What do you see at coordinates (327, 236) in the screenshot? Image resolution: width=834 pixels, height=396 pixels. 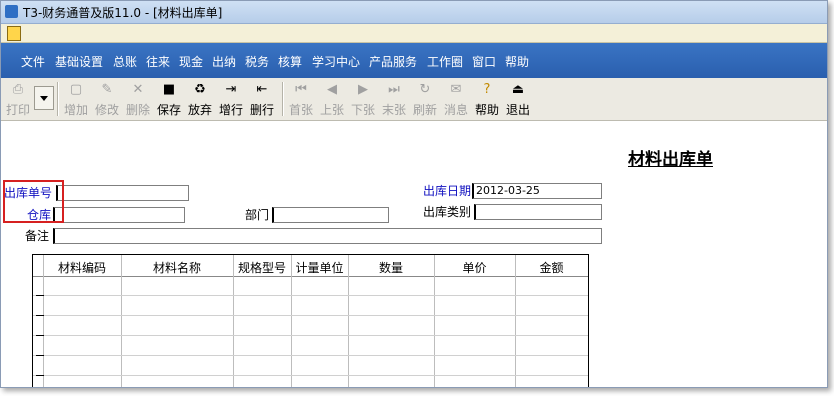 I see `remark-field` at bounding box center [327, 236].